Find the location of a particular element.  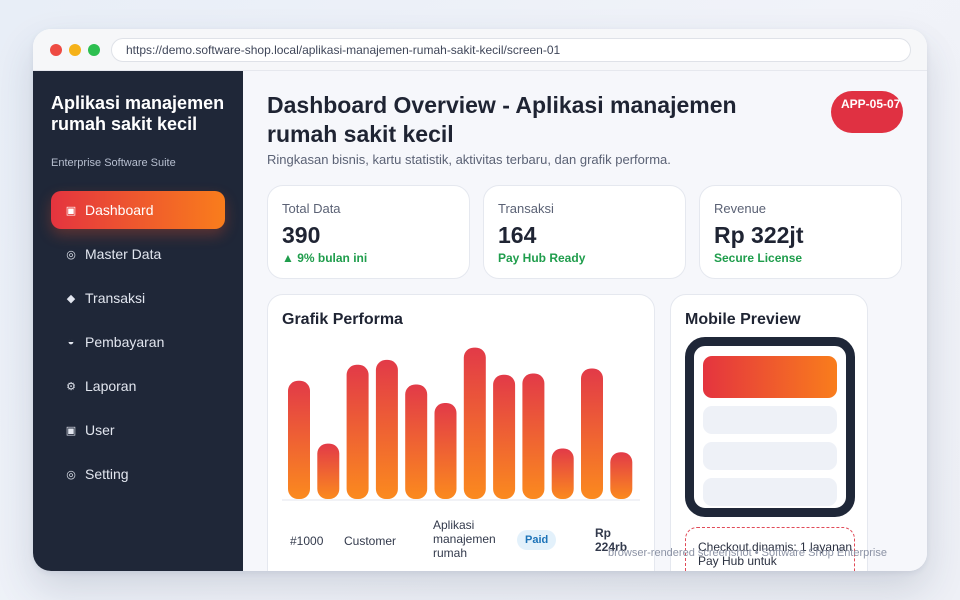

sidebar-item-label: User is located at coordinates (100, 430).